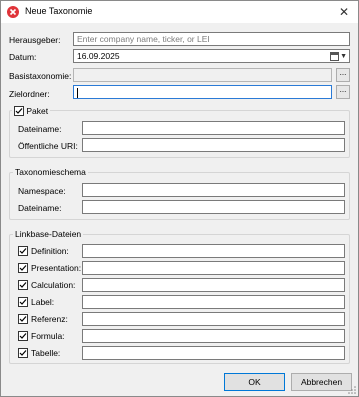 The width and height of the screenshot is (359, 397). Describe the element at coordinates (48, 234) in the screenshot. I see `linkbase-title: Linkbase-Dateien` at that location.